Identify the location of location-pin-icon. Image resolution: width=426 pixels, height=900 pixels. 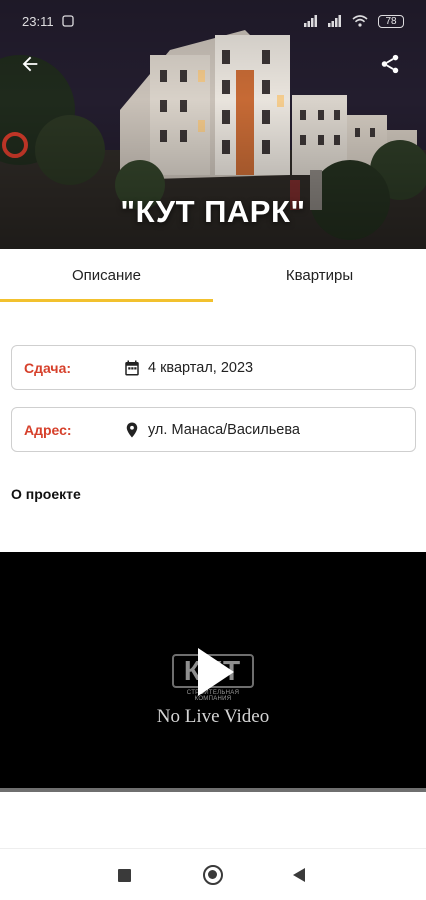
(132, 429).